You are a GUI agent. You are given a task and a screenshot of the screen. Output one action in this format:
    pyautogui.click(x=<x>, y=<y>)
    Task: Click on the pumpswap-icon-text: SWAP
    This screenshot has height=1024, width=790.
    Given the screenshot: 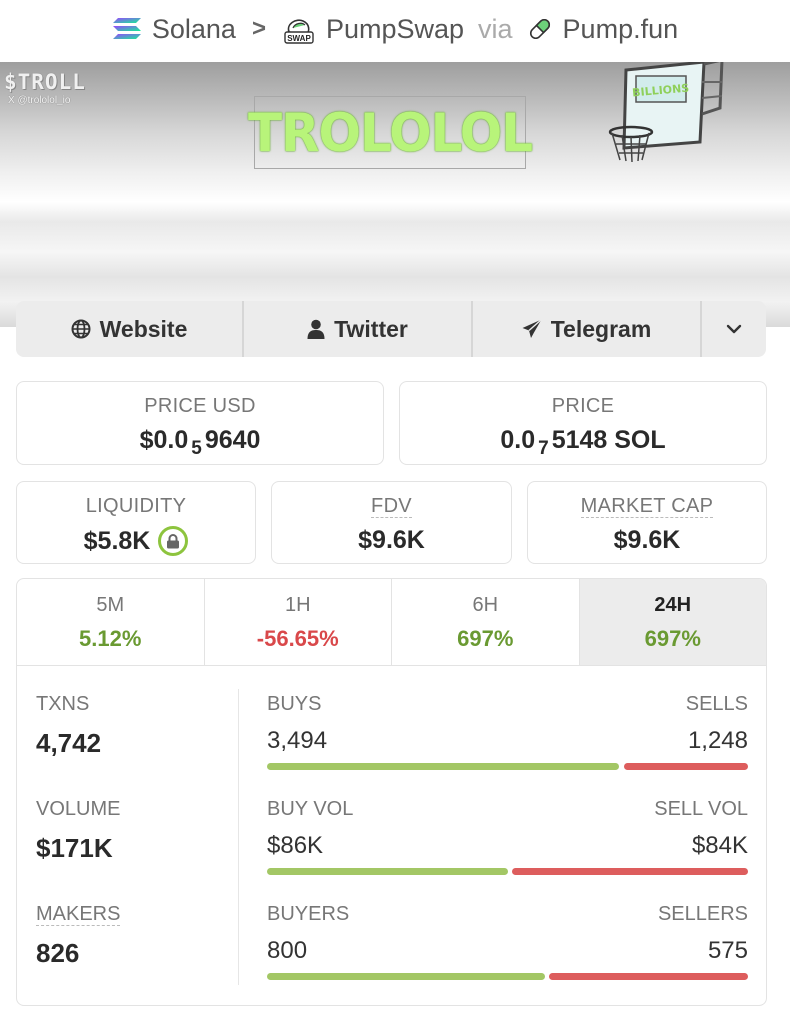 What is the action you would take?
    pyautogui.click(x=299, y=38)
    